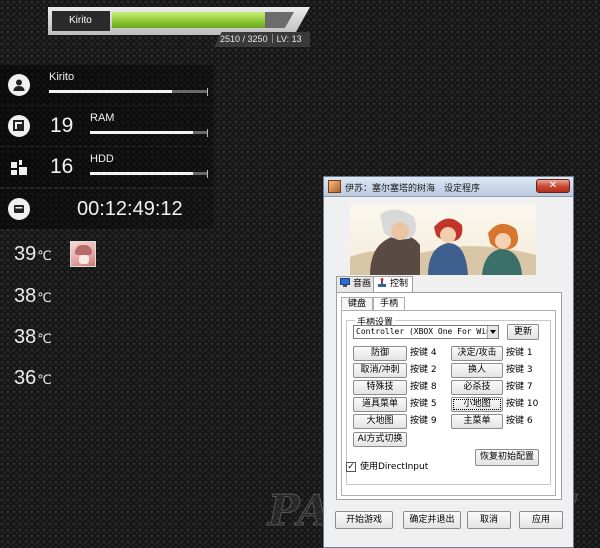 The height and width of the screenshot is (548, 600). I want to click on hp-current: 2510, so click(230, 39).